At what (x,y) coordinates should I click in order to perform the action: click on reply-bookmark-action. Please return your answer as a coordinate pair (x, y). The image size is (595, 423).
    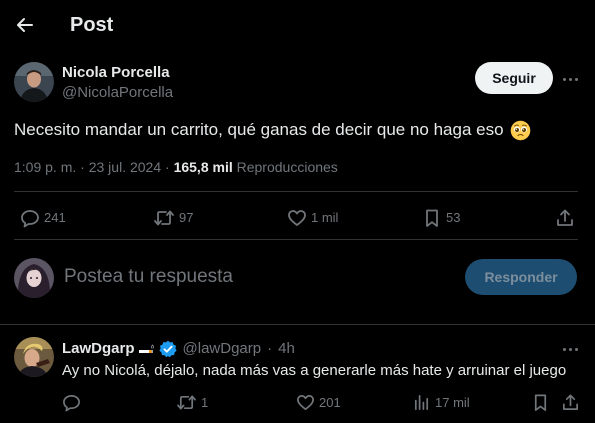
    Looking at the image, I should click on (540, 402).